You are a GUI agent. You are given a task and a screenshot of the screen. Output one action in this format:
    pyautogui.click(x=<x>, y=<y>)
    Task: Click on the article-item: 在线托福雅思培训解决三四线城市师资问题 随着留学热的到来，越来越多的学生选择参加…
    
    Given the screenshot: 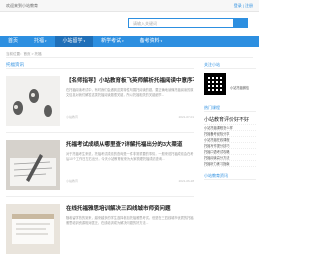 What is the action you would take?
    pyautogui.click(x=100, y=228)
    